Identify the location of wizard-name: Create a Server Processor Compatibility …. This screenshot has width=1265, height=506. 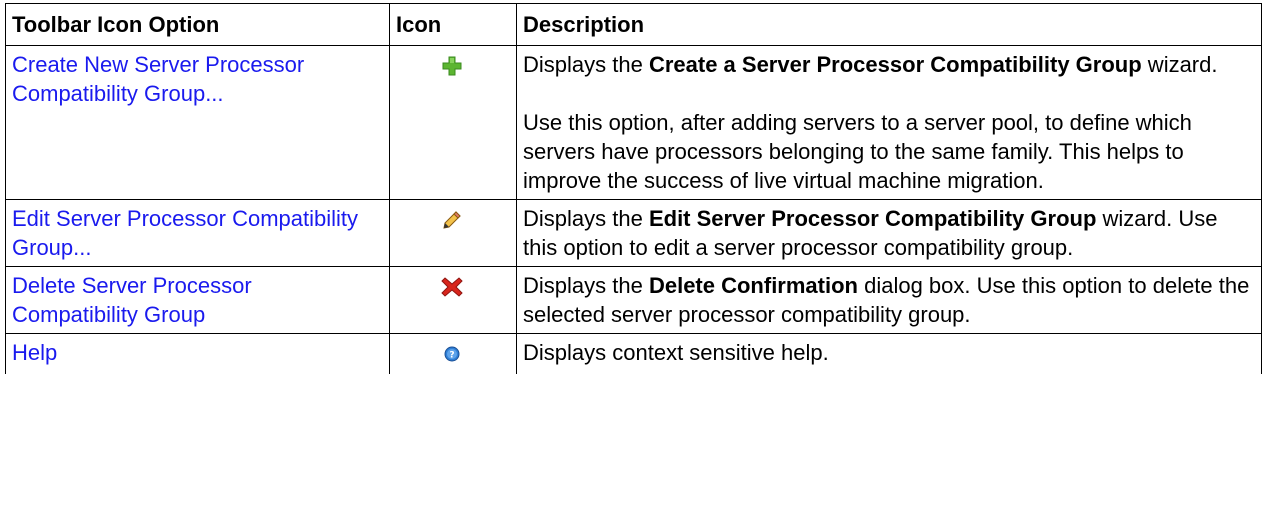
(895, 64).